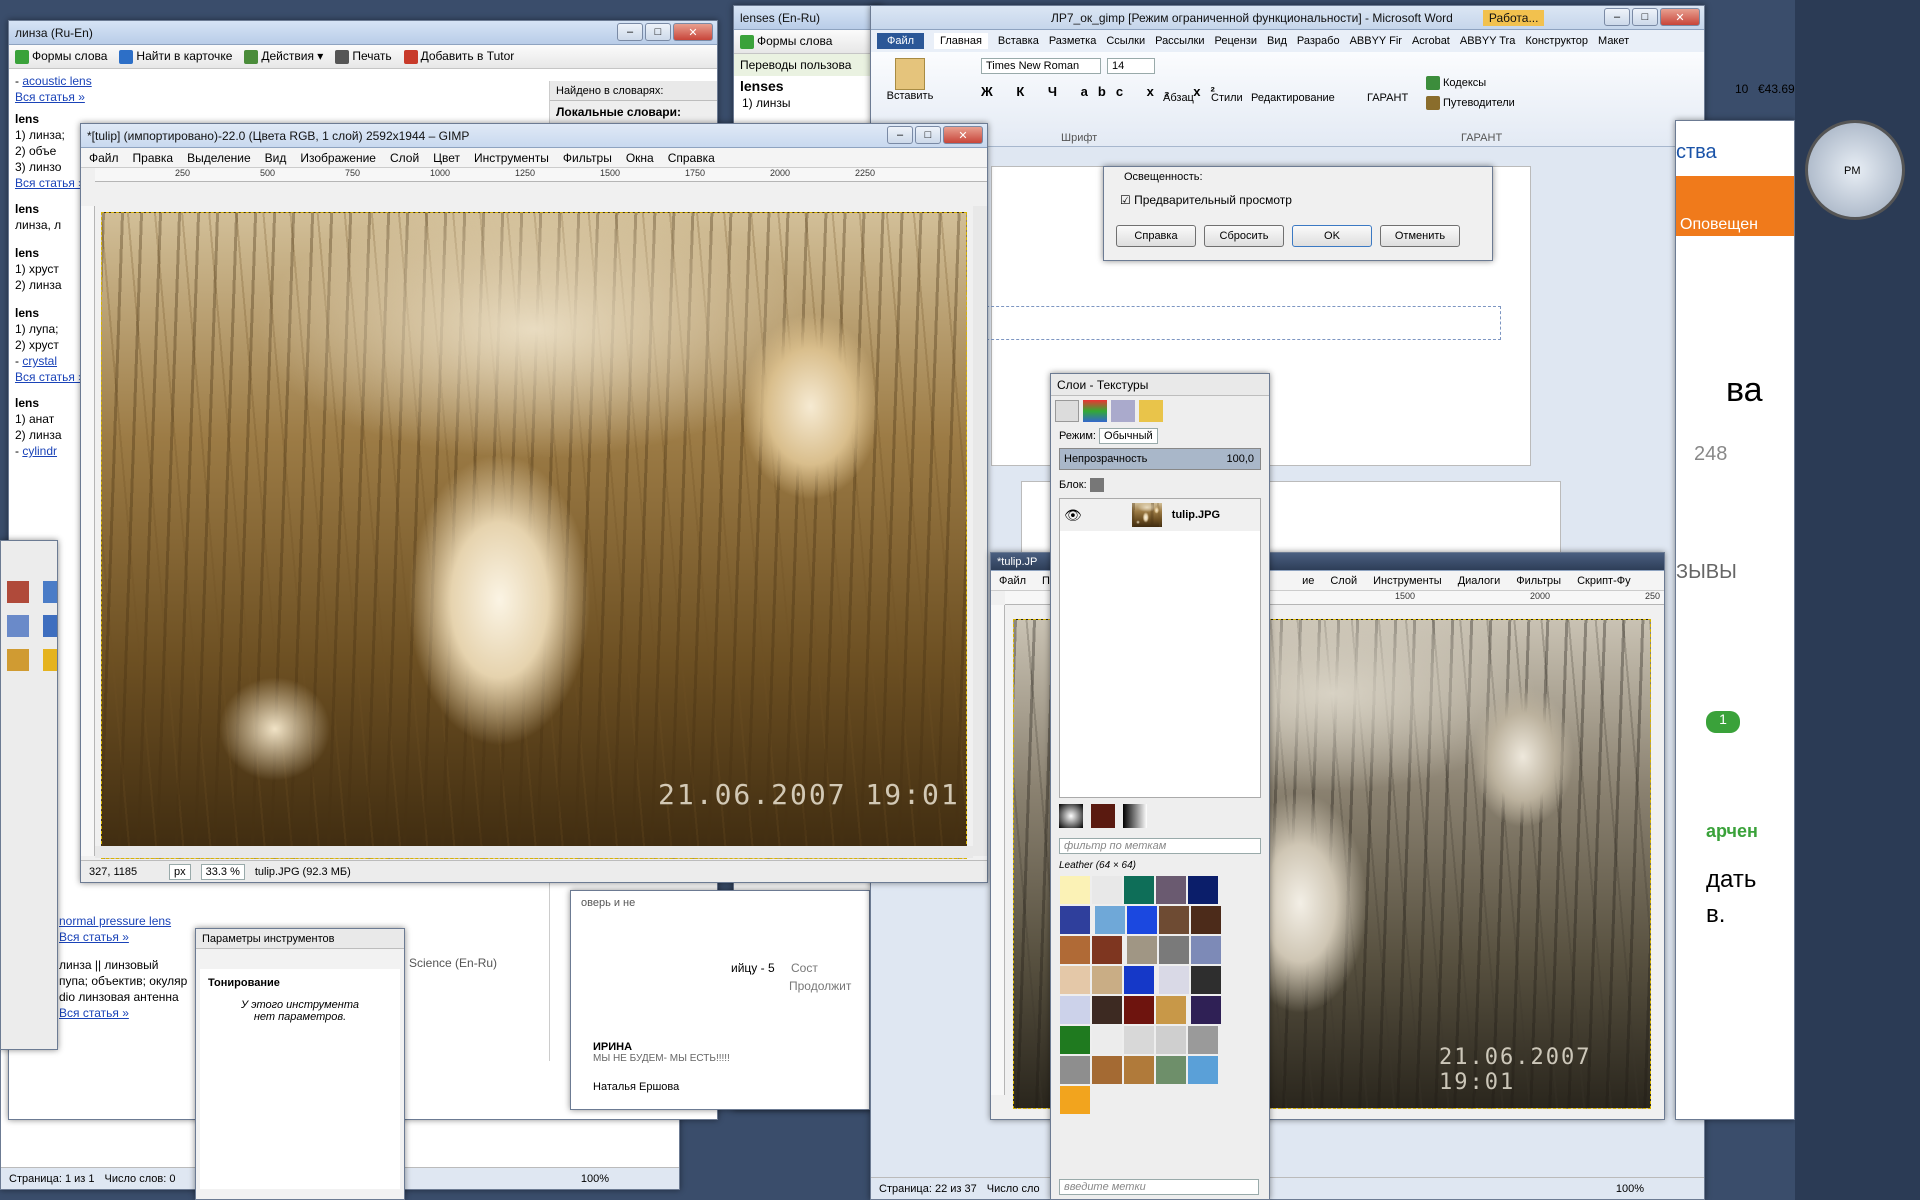 This screenshot has height=1200, width=1920. What do you see at coordinates (541, 175) in the screenshot?
I see `horizontal-ruler: 250 500 750 1000 1250 1500 1750 2000 2250` at bounding box center [541, 175].